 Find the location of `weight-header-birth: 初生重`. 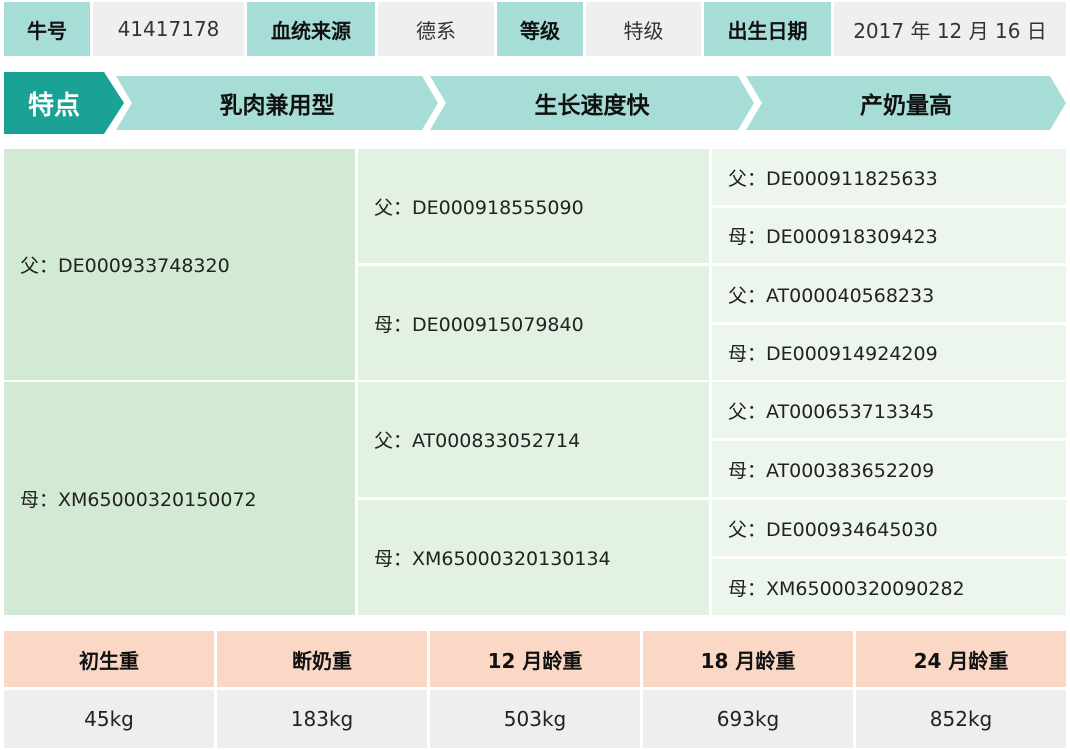

weight-header-birth: 初生重 is located at coordinates (109, 659).